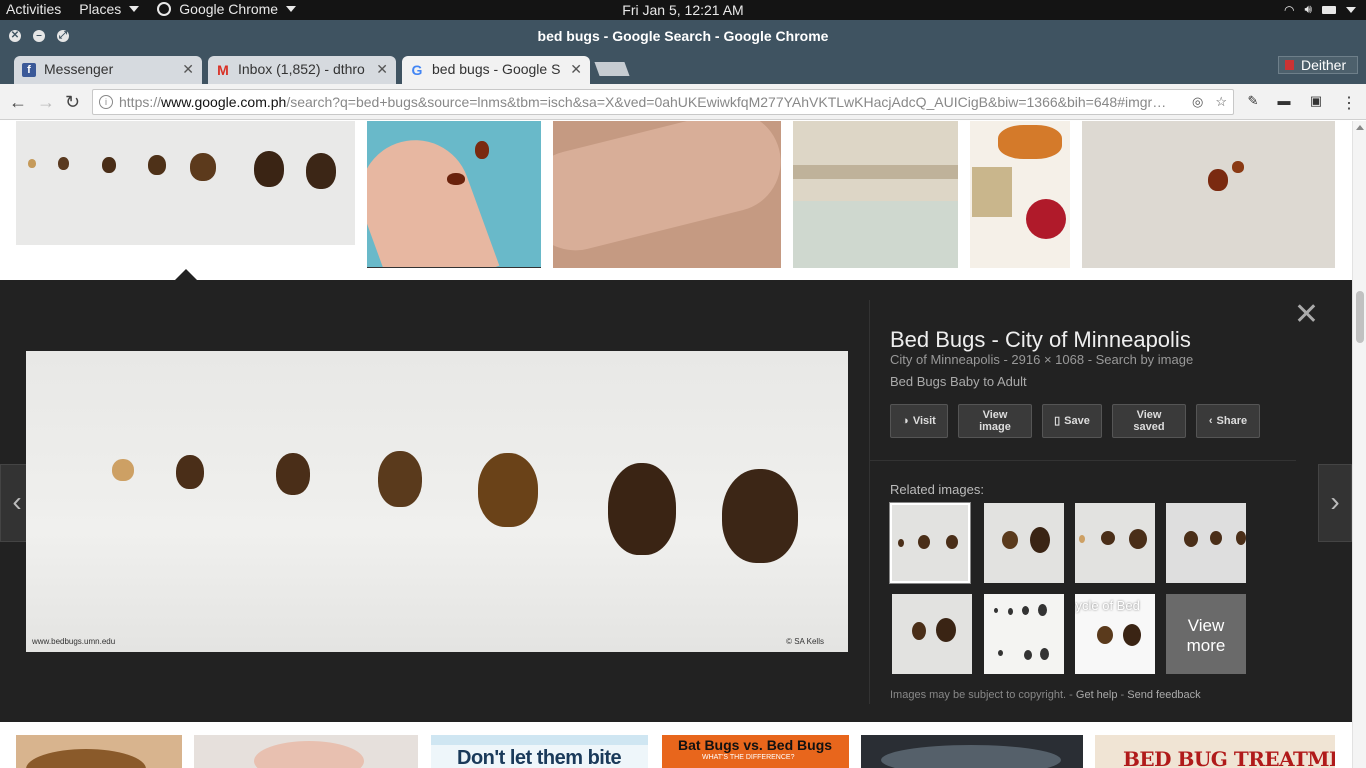  What do you see at coordinates (46, 102) in the screenshot?
I see `forward-button: →` at bounding box center [46, 102].